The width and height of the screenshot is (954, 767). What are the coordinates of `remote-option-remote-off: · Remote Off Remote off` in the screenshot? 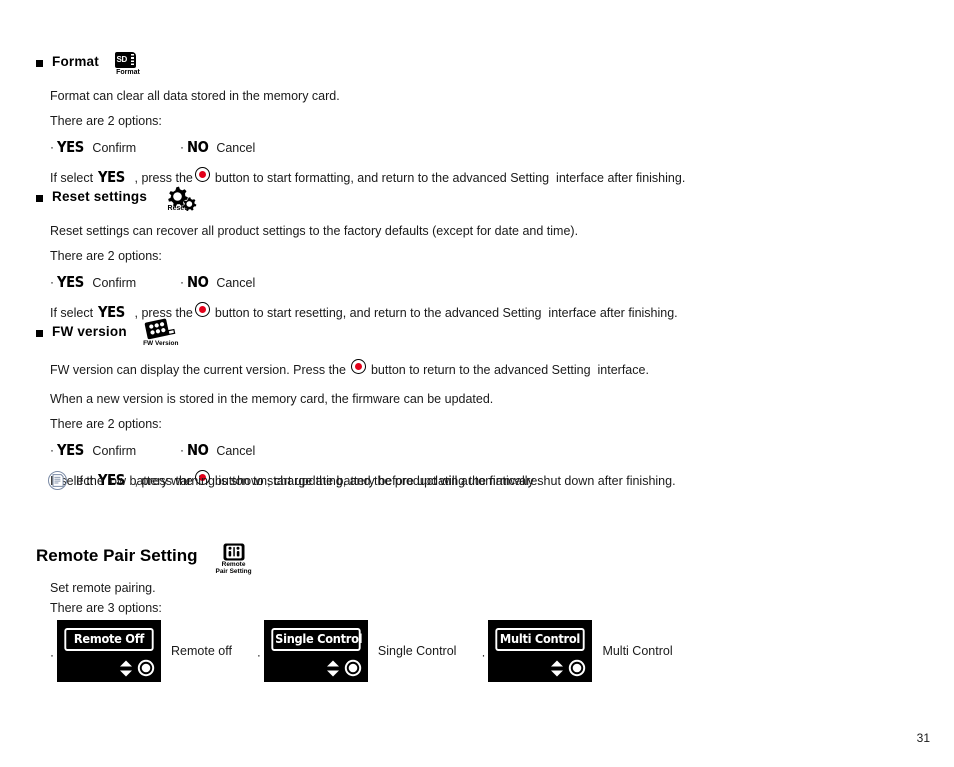 It's located at (141, 651).